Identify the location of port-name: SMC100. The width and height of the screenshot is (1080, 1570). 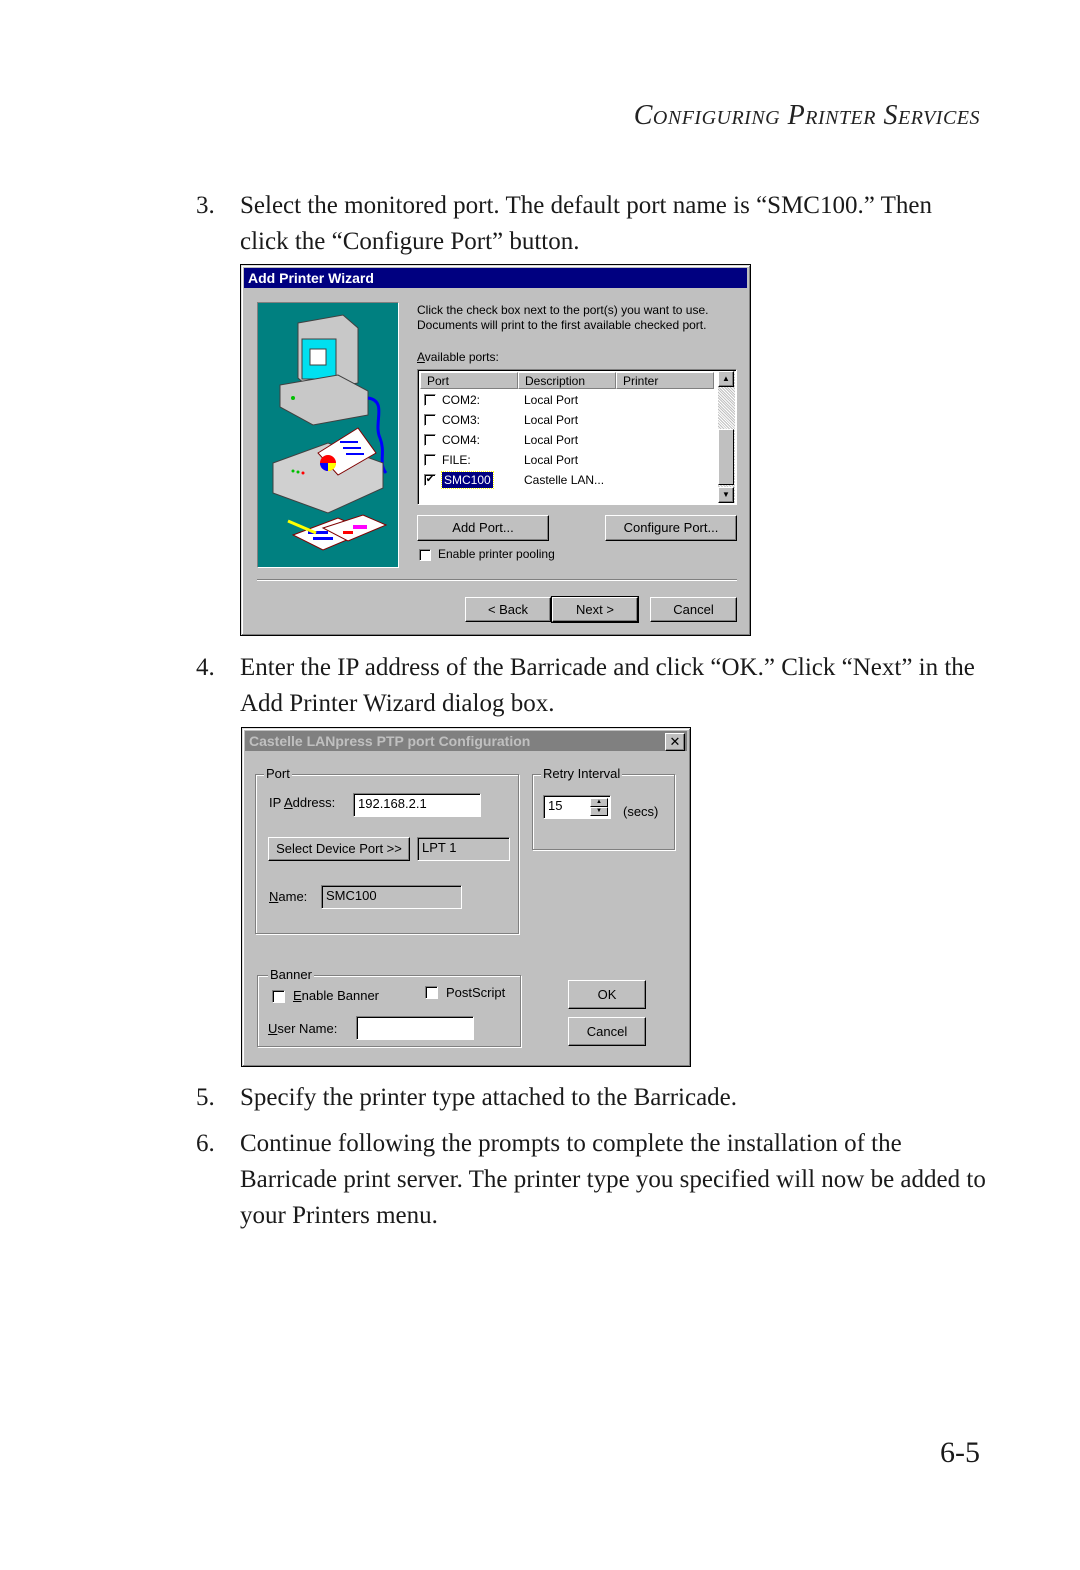
(467, 480).